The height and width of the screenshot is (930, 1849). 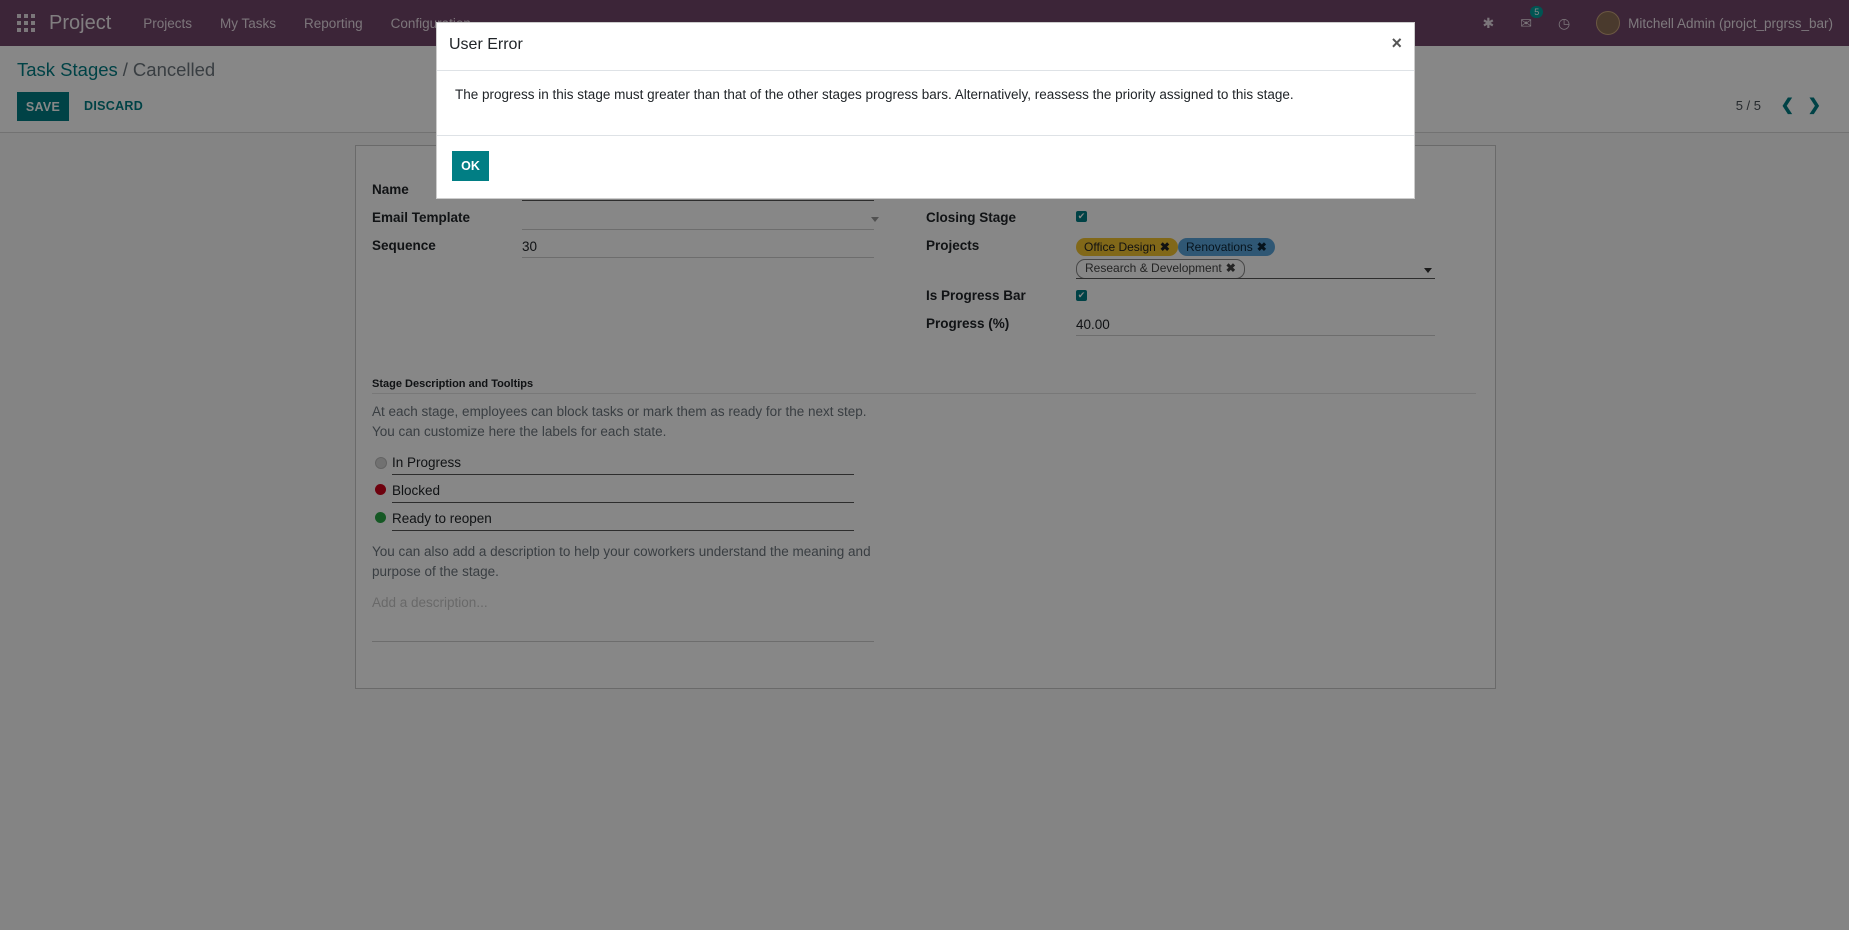 What do you see at coordinates (470, 166) in the screenshot?
I see `ok-button: OK` at bounding box center [470, 166].